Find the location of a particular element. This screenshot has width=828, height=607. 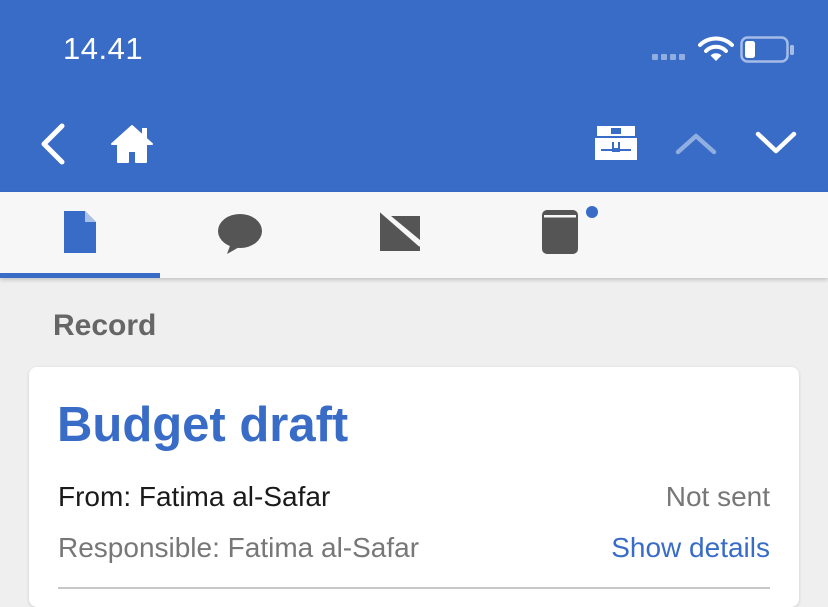

record-title: Budget draft is located at coordinates (203, 425).